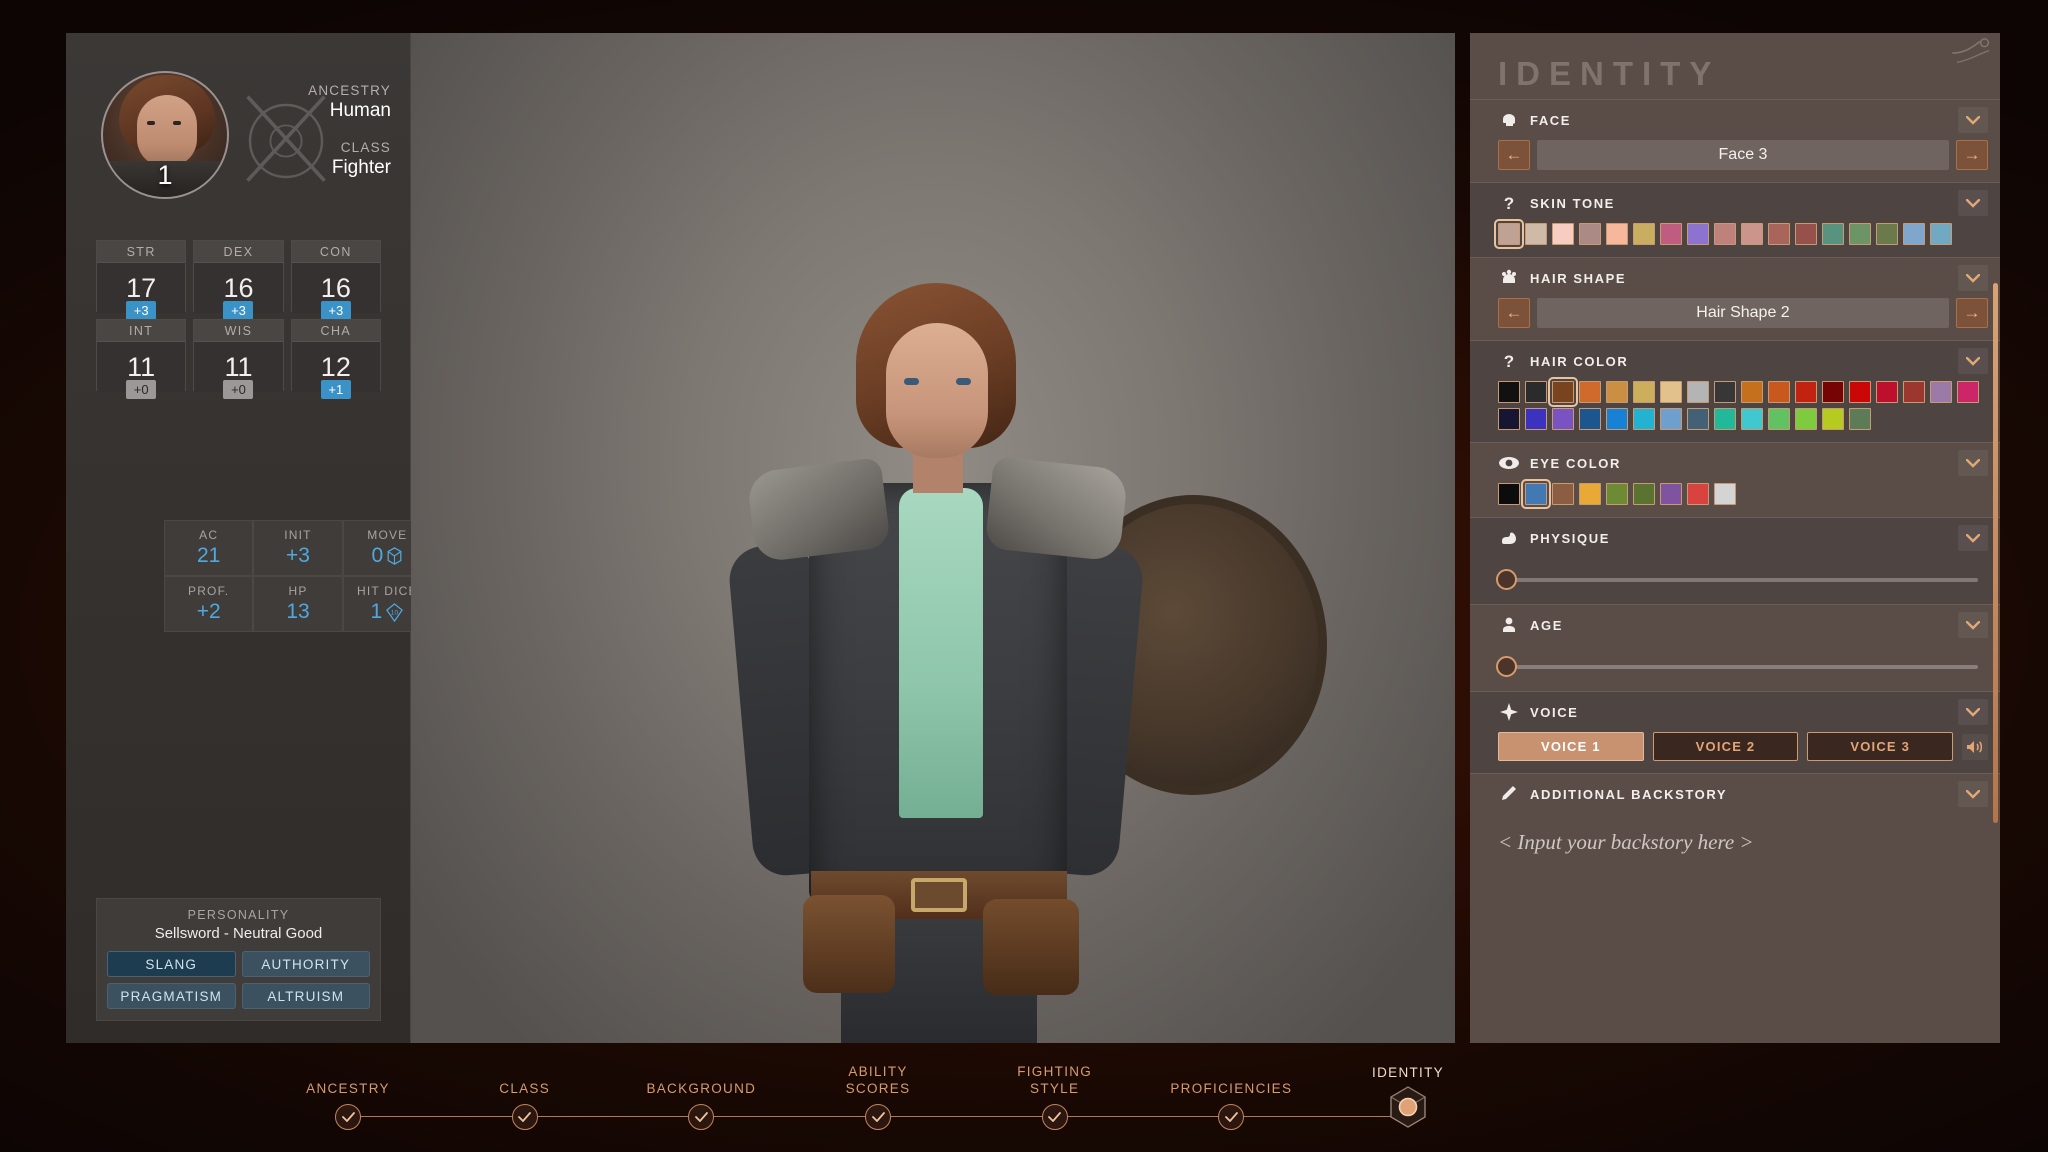 Image resolution: width=2048 pixels, height=1152 pixels. I want to click on section-physique-header: PHYSIQUE, so click(1735, 538).